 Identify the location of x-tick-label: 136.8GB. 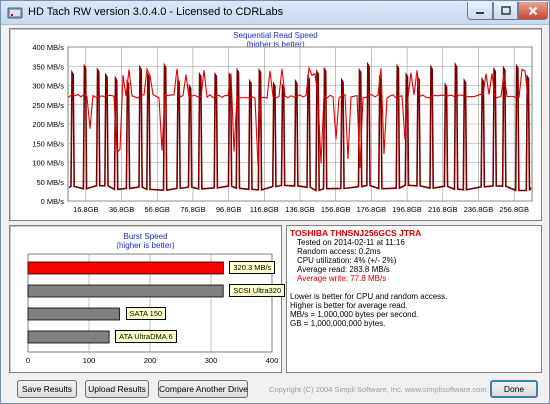
(300, 209).